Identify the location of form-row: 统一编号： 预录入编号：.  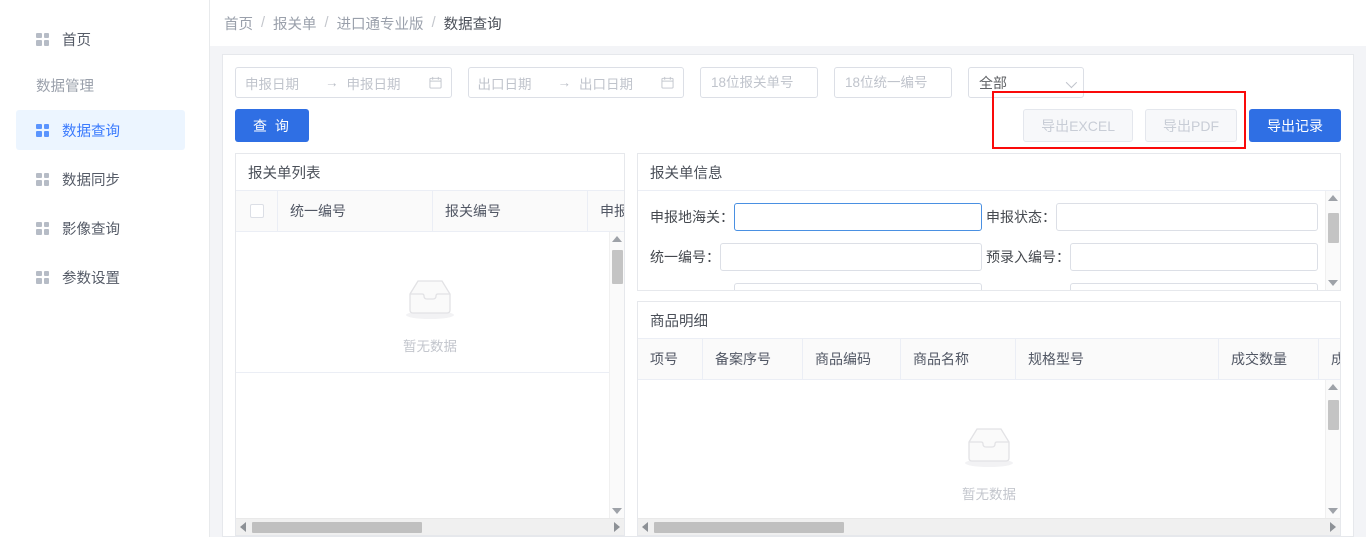
(984, 257).